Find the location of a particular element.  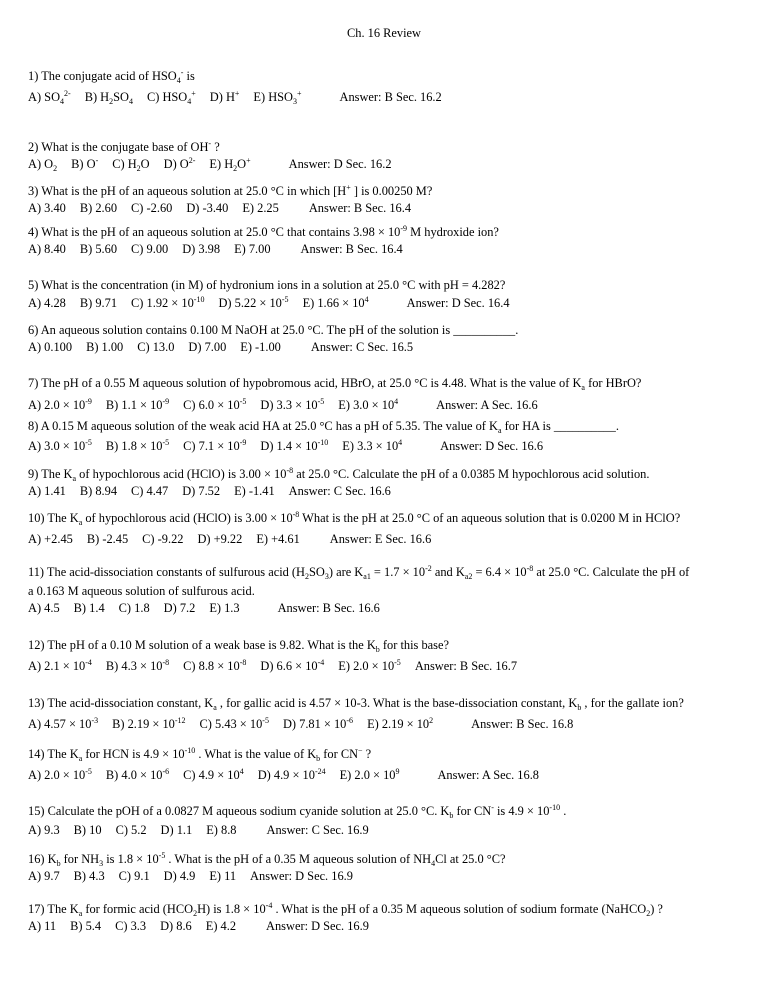

option-a: A) +2.45 is located at coordinates (50, 539).